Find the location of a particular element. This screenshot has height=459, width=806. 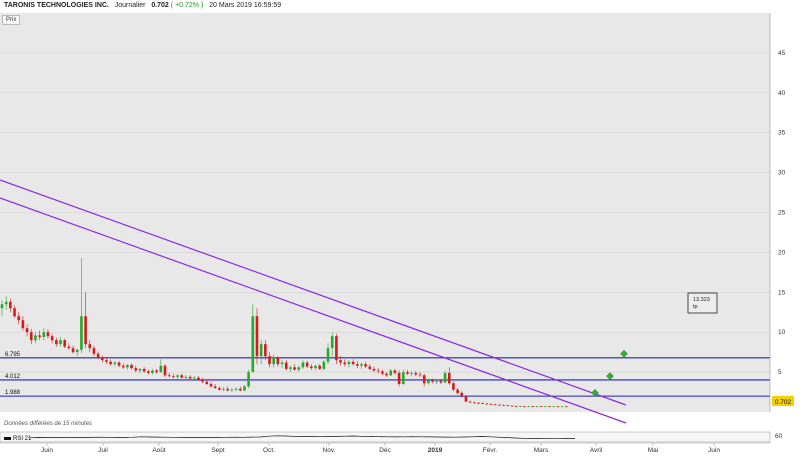

y-tick-label: 20 is located at coordinates (782, 252).